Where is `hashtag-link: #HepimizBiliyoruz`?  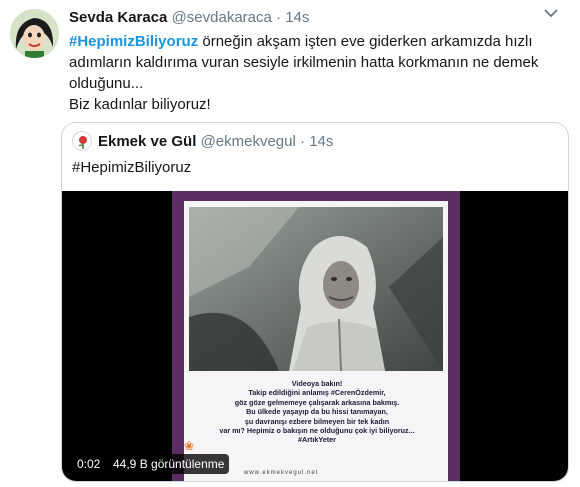 hashtag-link: #HepimizBiliyoruz is located at coordinates (133, 41).